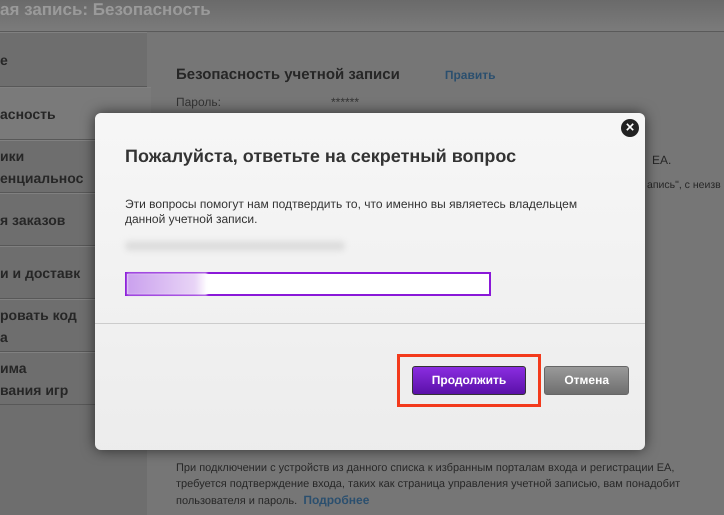 The height and width of the screenshot is (515, 724). I want to click on edit-link: Править, so click(470, 75).